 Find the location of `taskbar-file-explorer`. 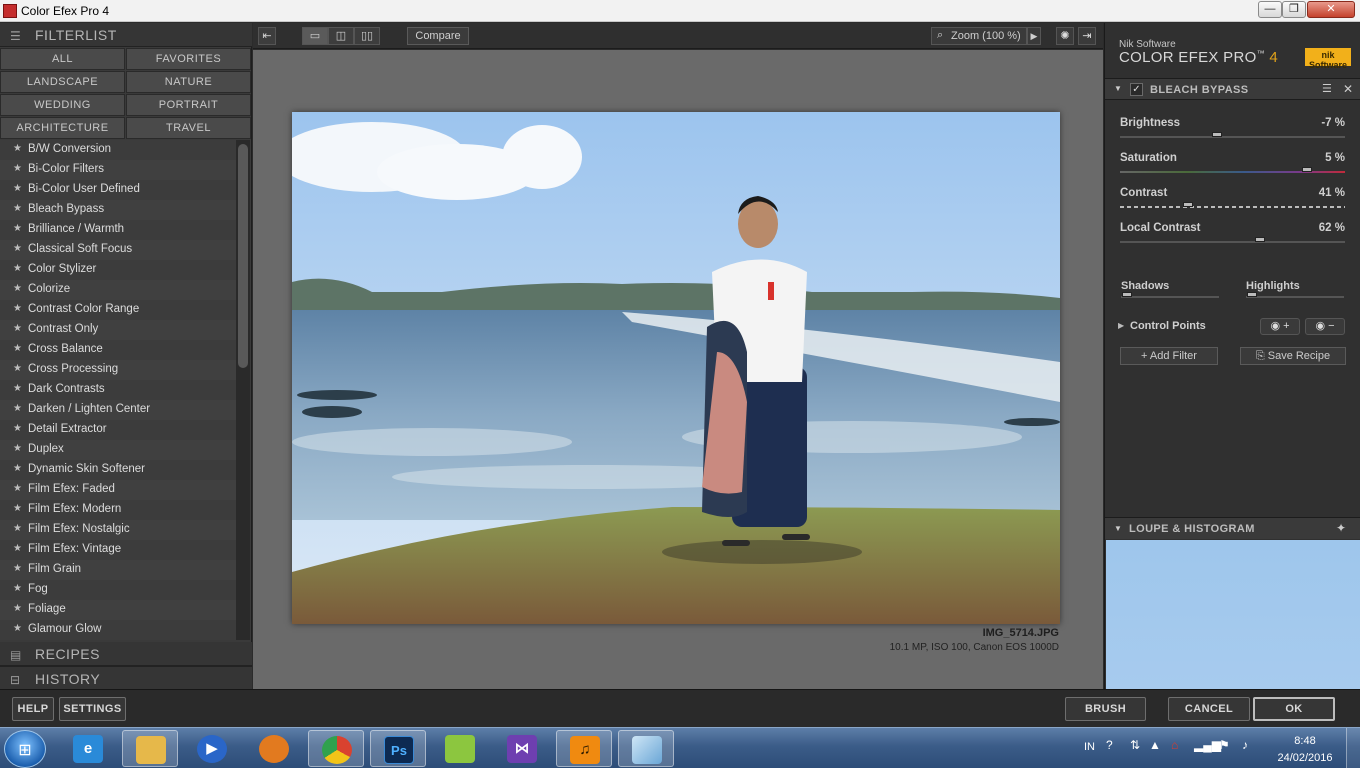

taskbar-file-explorer is located at coordinates (150, 748).